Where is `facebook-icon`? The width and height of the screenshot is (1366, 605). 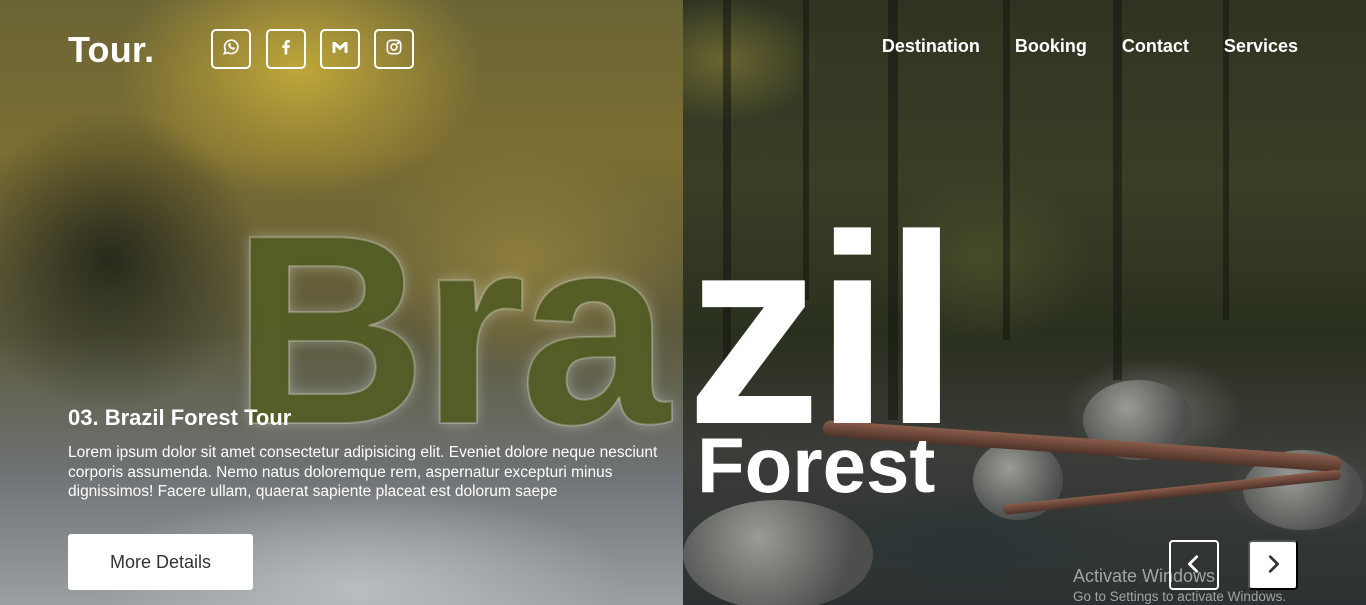
facebook-icon is located at coordinates (286, 49).